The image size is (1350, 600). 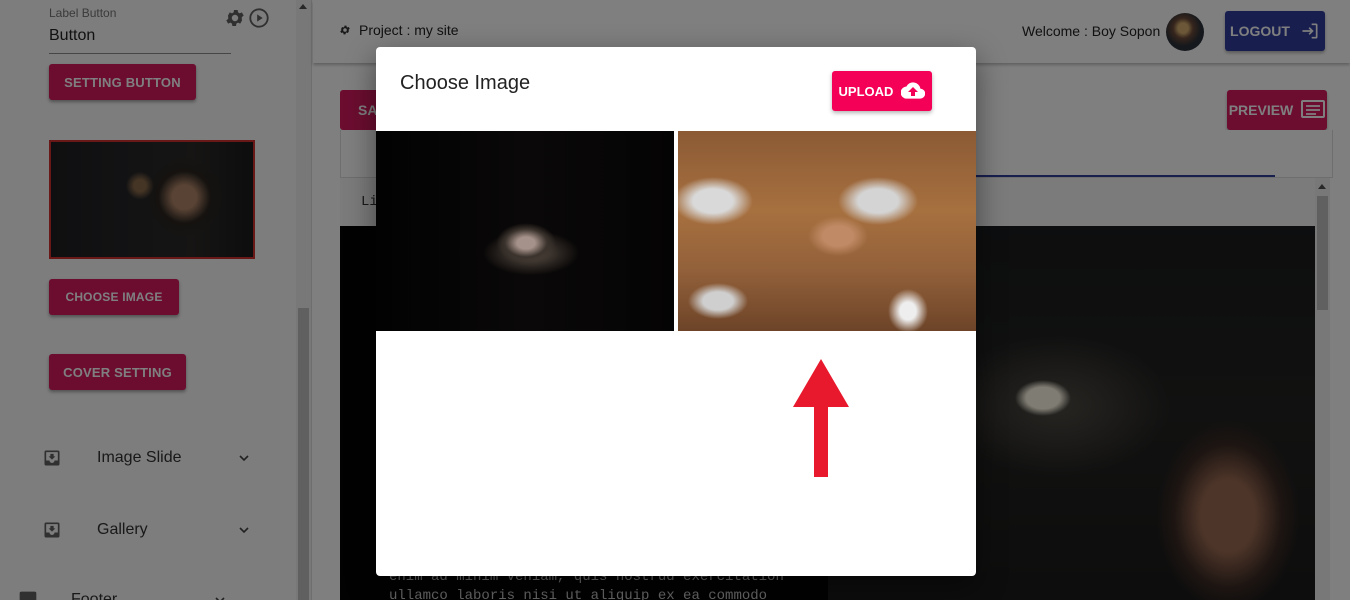 What do you see at coordinates (866, 91) in the screenshot?
I see `upload-label: UPLOAD` at bounding box center [866, 91].